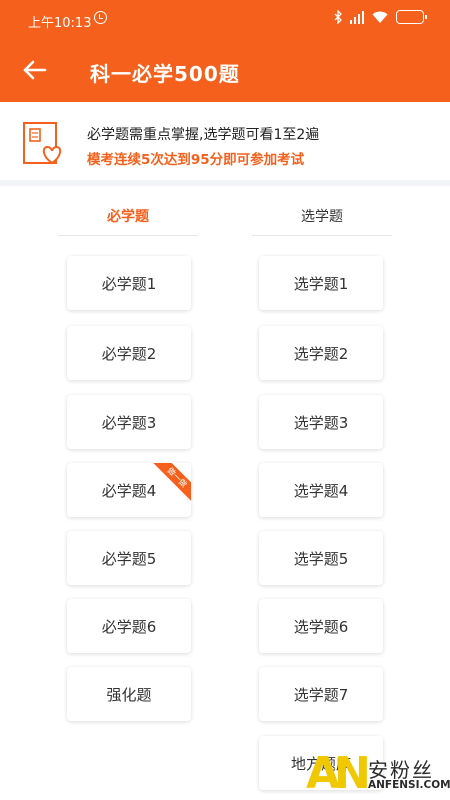 This screenshot has width=450, height=800. I want to click on item-label: 选学题4, so click(321, 490).